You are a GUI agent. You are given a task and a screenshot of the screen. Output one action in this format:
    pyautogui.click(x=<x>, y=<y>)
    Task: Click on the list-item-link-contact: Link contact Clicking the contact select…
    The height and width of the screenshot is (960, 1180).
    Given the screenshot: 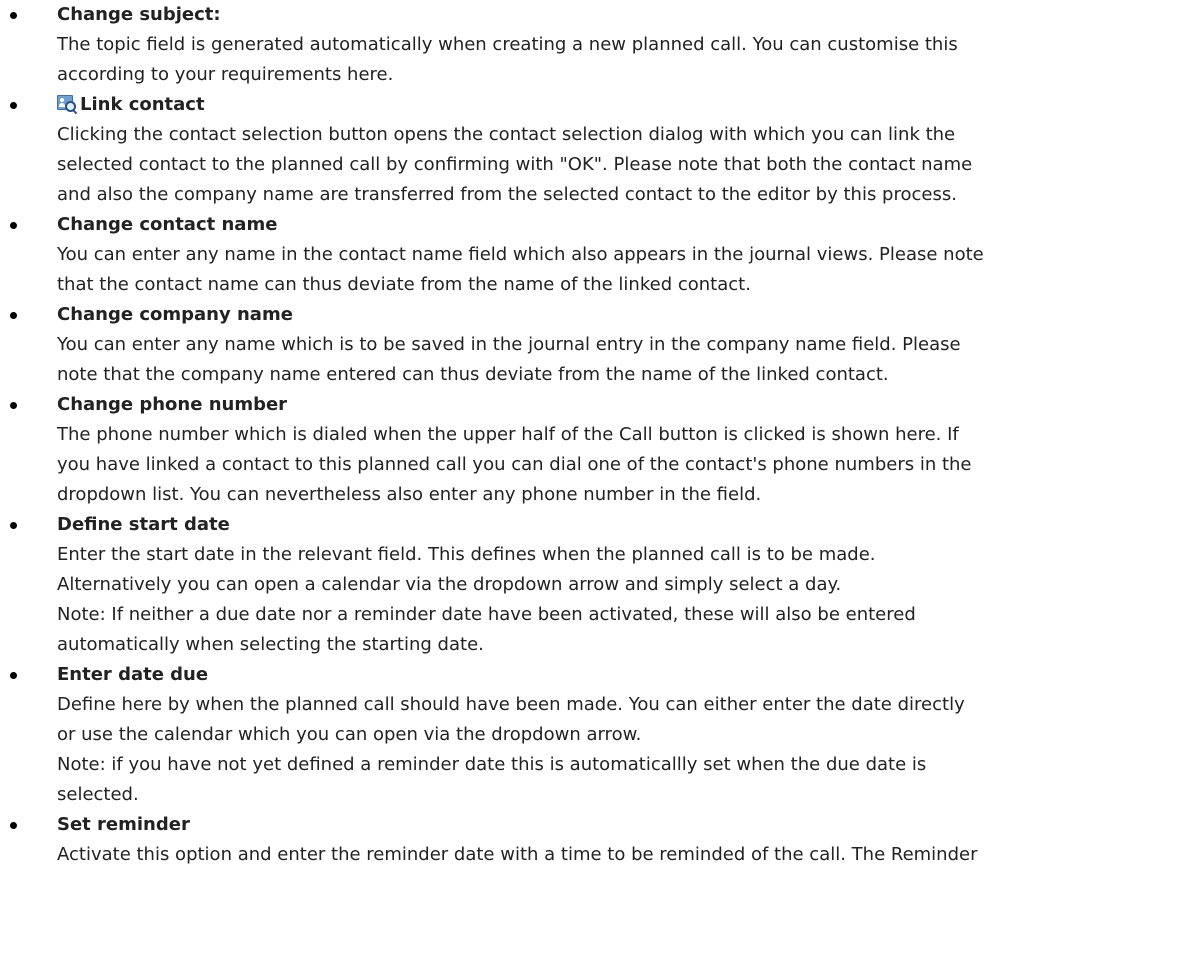 What is the action you would take?
    pyautogui.click(x=590, y=150)
    